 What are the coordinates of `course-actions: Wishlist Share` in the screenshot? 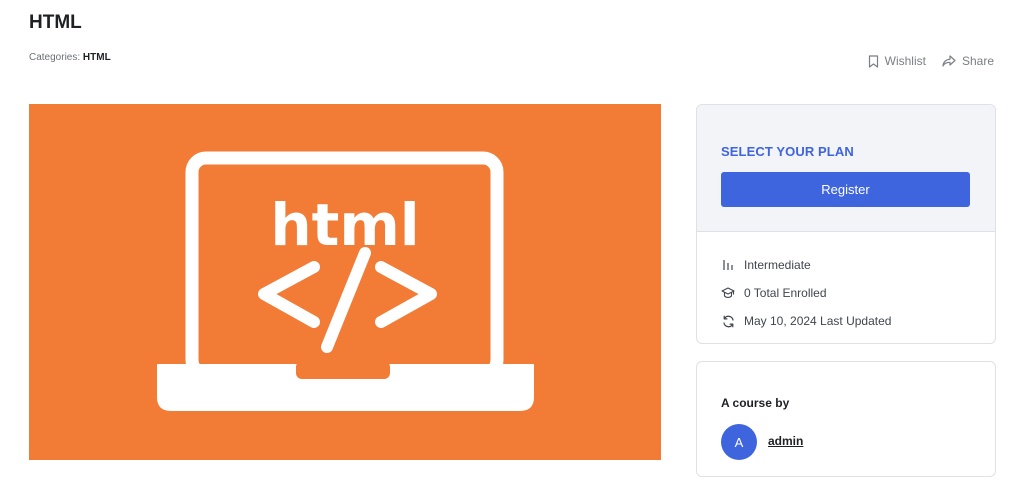 It's located at (931, 61).